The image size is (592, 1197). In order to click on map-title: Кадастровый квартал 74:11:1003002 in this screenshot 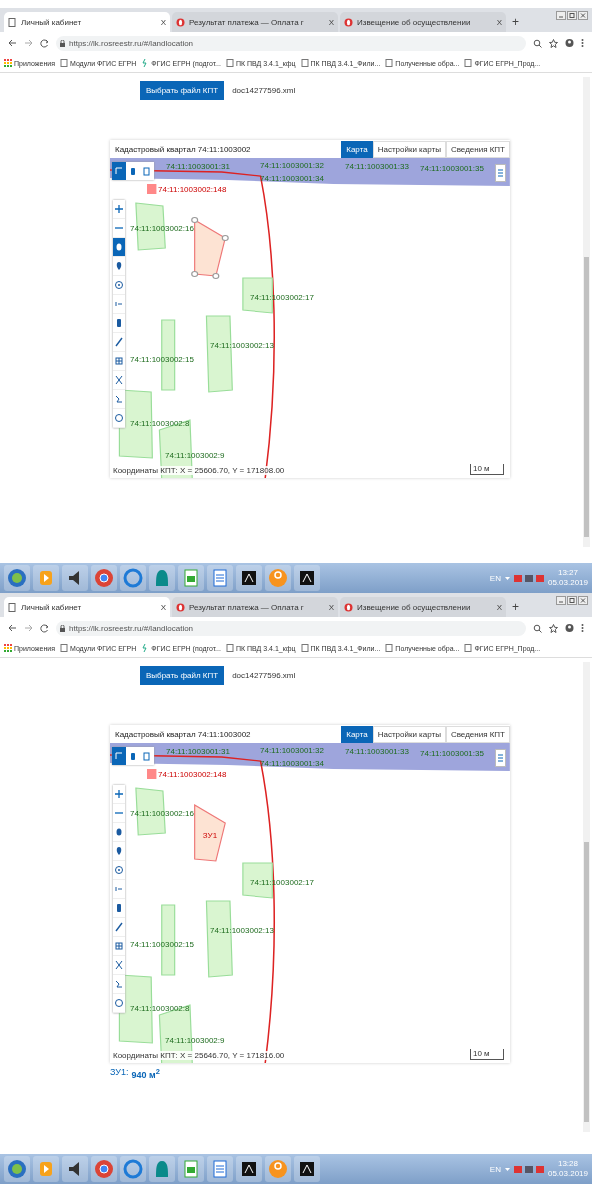, I will do `click(183, 149)`.